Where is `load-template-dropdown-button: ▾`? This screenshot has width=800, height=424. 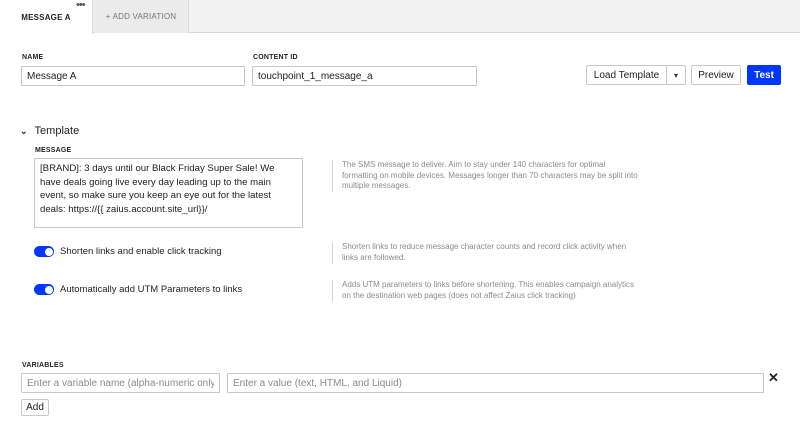
load-template-dropdown-button: ▾ is located at coordinates (676, 75).